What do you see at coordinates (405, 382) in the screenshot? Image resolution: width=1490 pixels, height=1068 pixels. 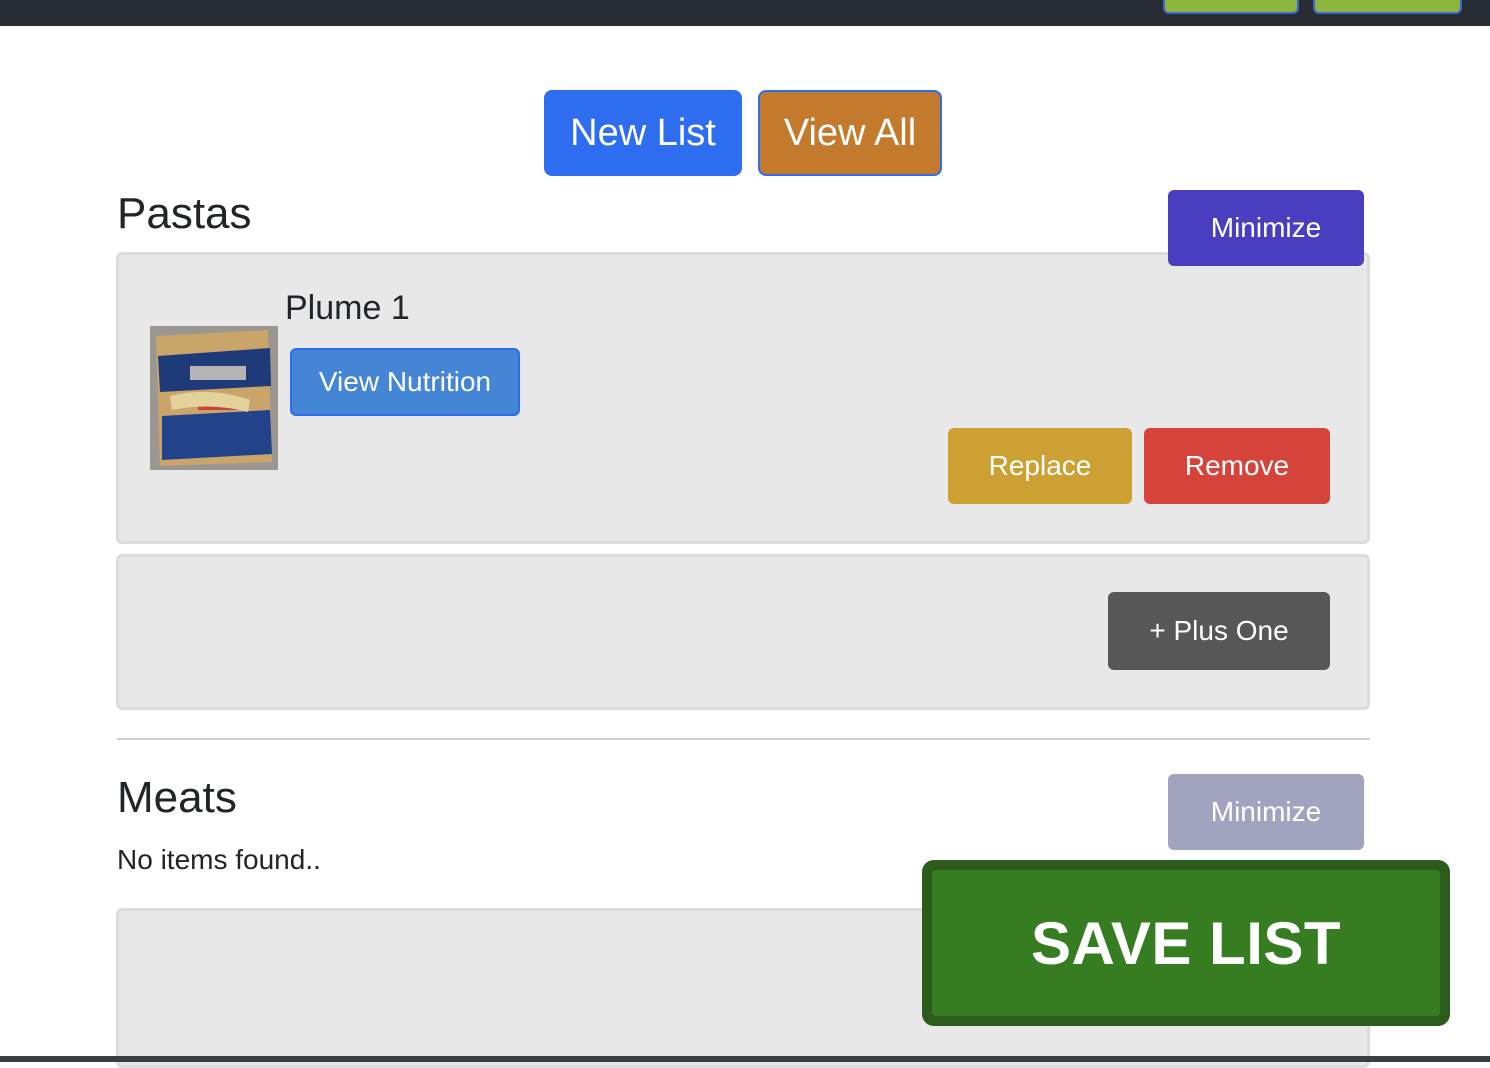 I see `view-nutrition-button: View Nutrition` at bounding box center [405, 382].